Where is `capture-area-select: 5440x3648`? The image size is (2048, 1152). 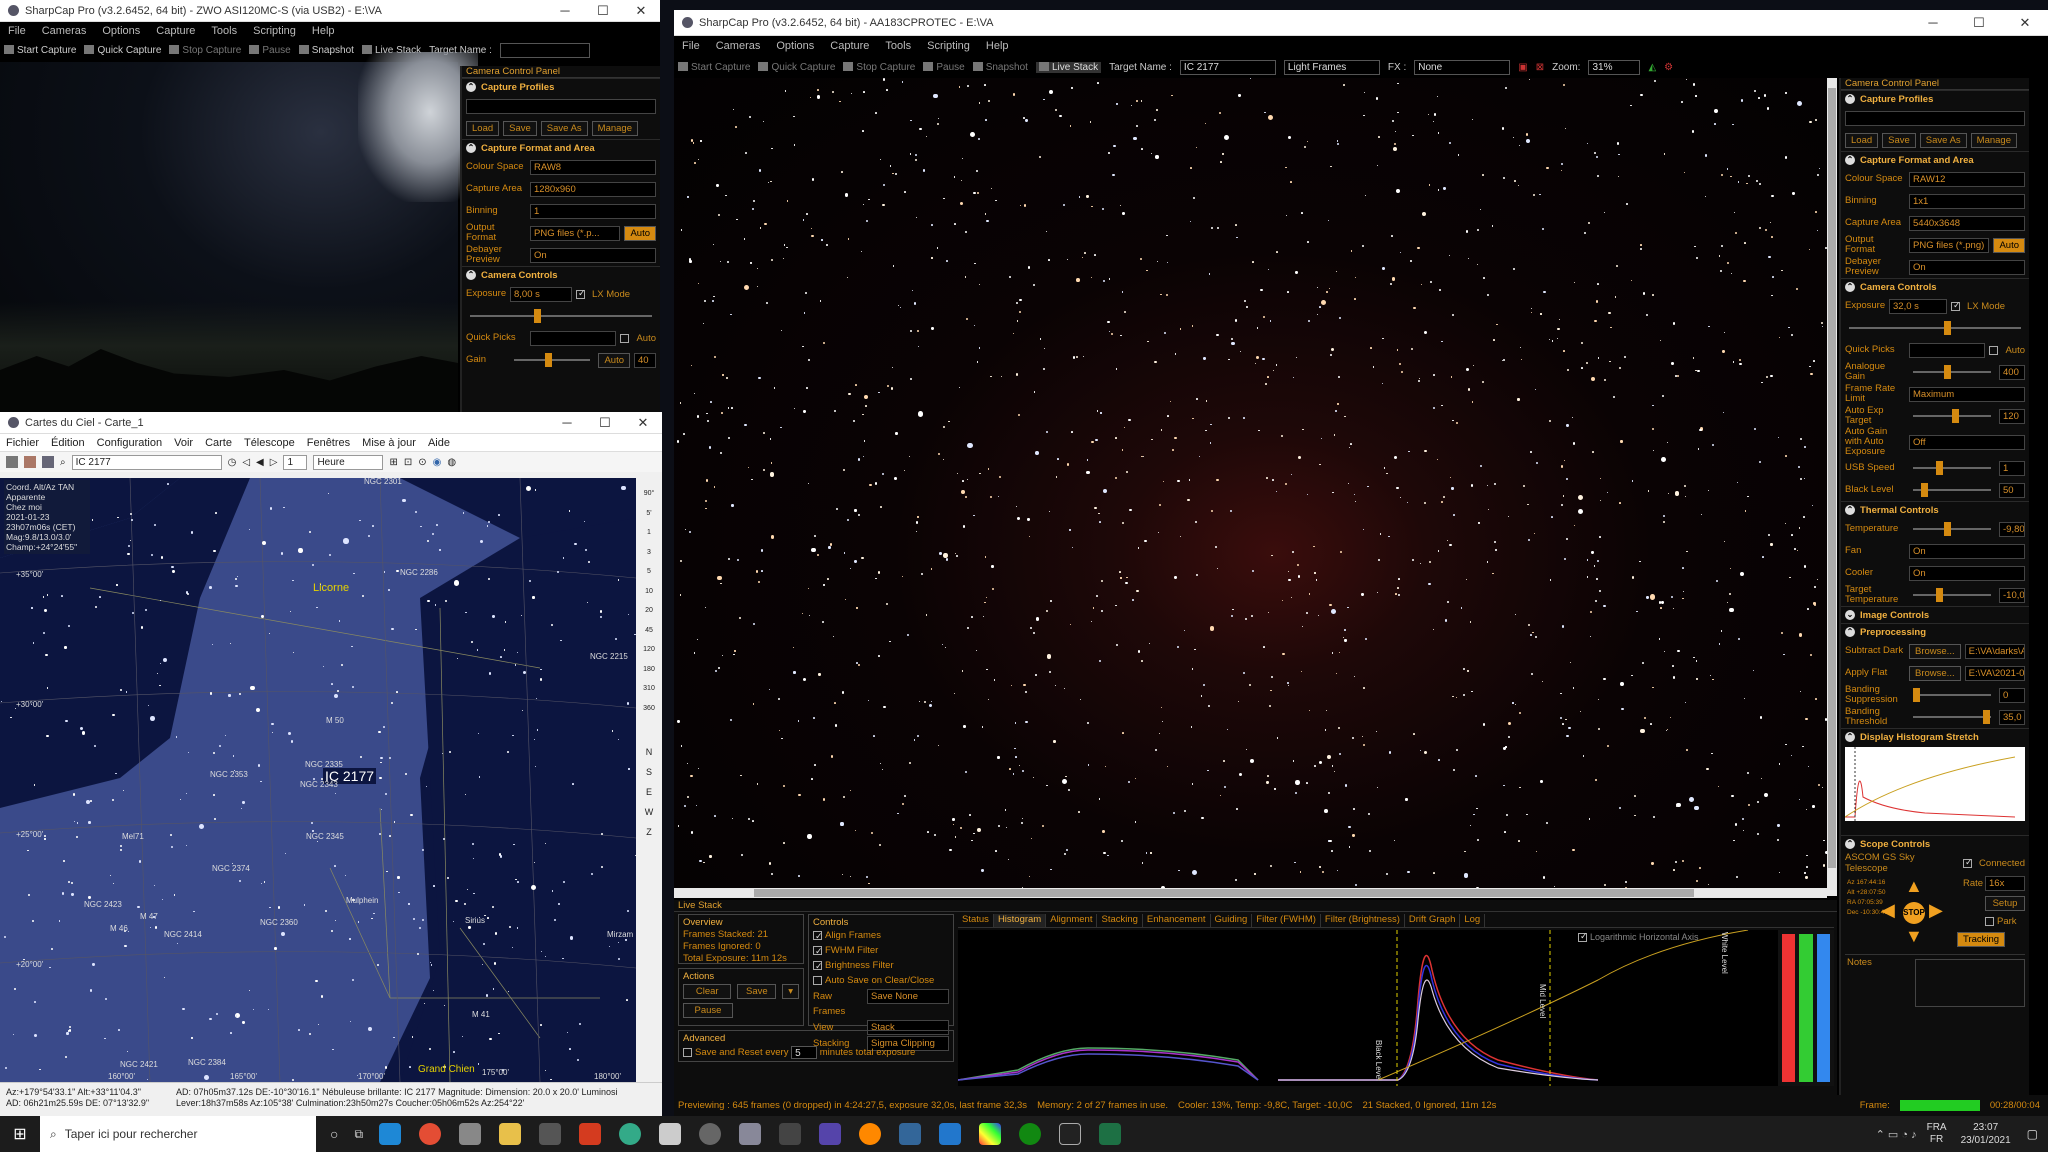
capture-area-select: 5440x3648 is located at coordinates (1967, 223).